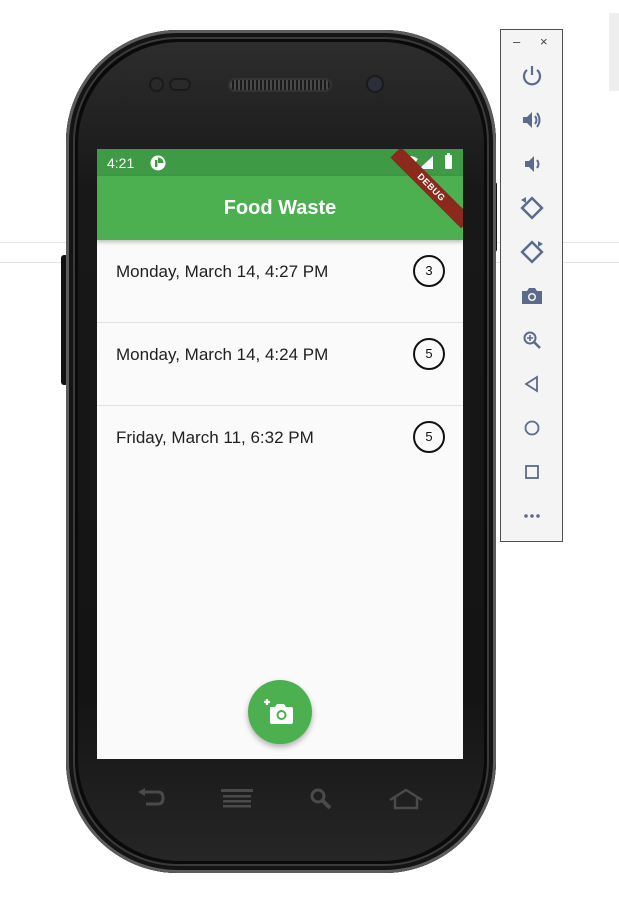 The width and height of the screenshot is (619, 902). I want to click on page-title: Food Waste, so click(280, 208).